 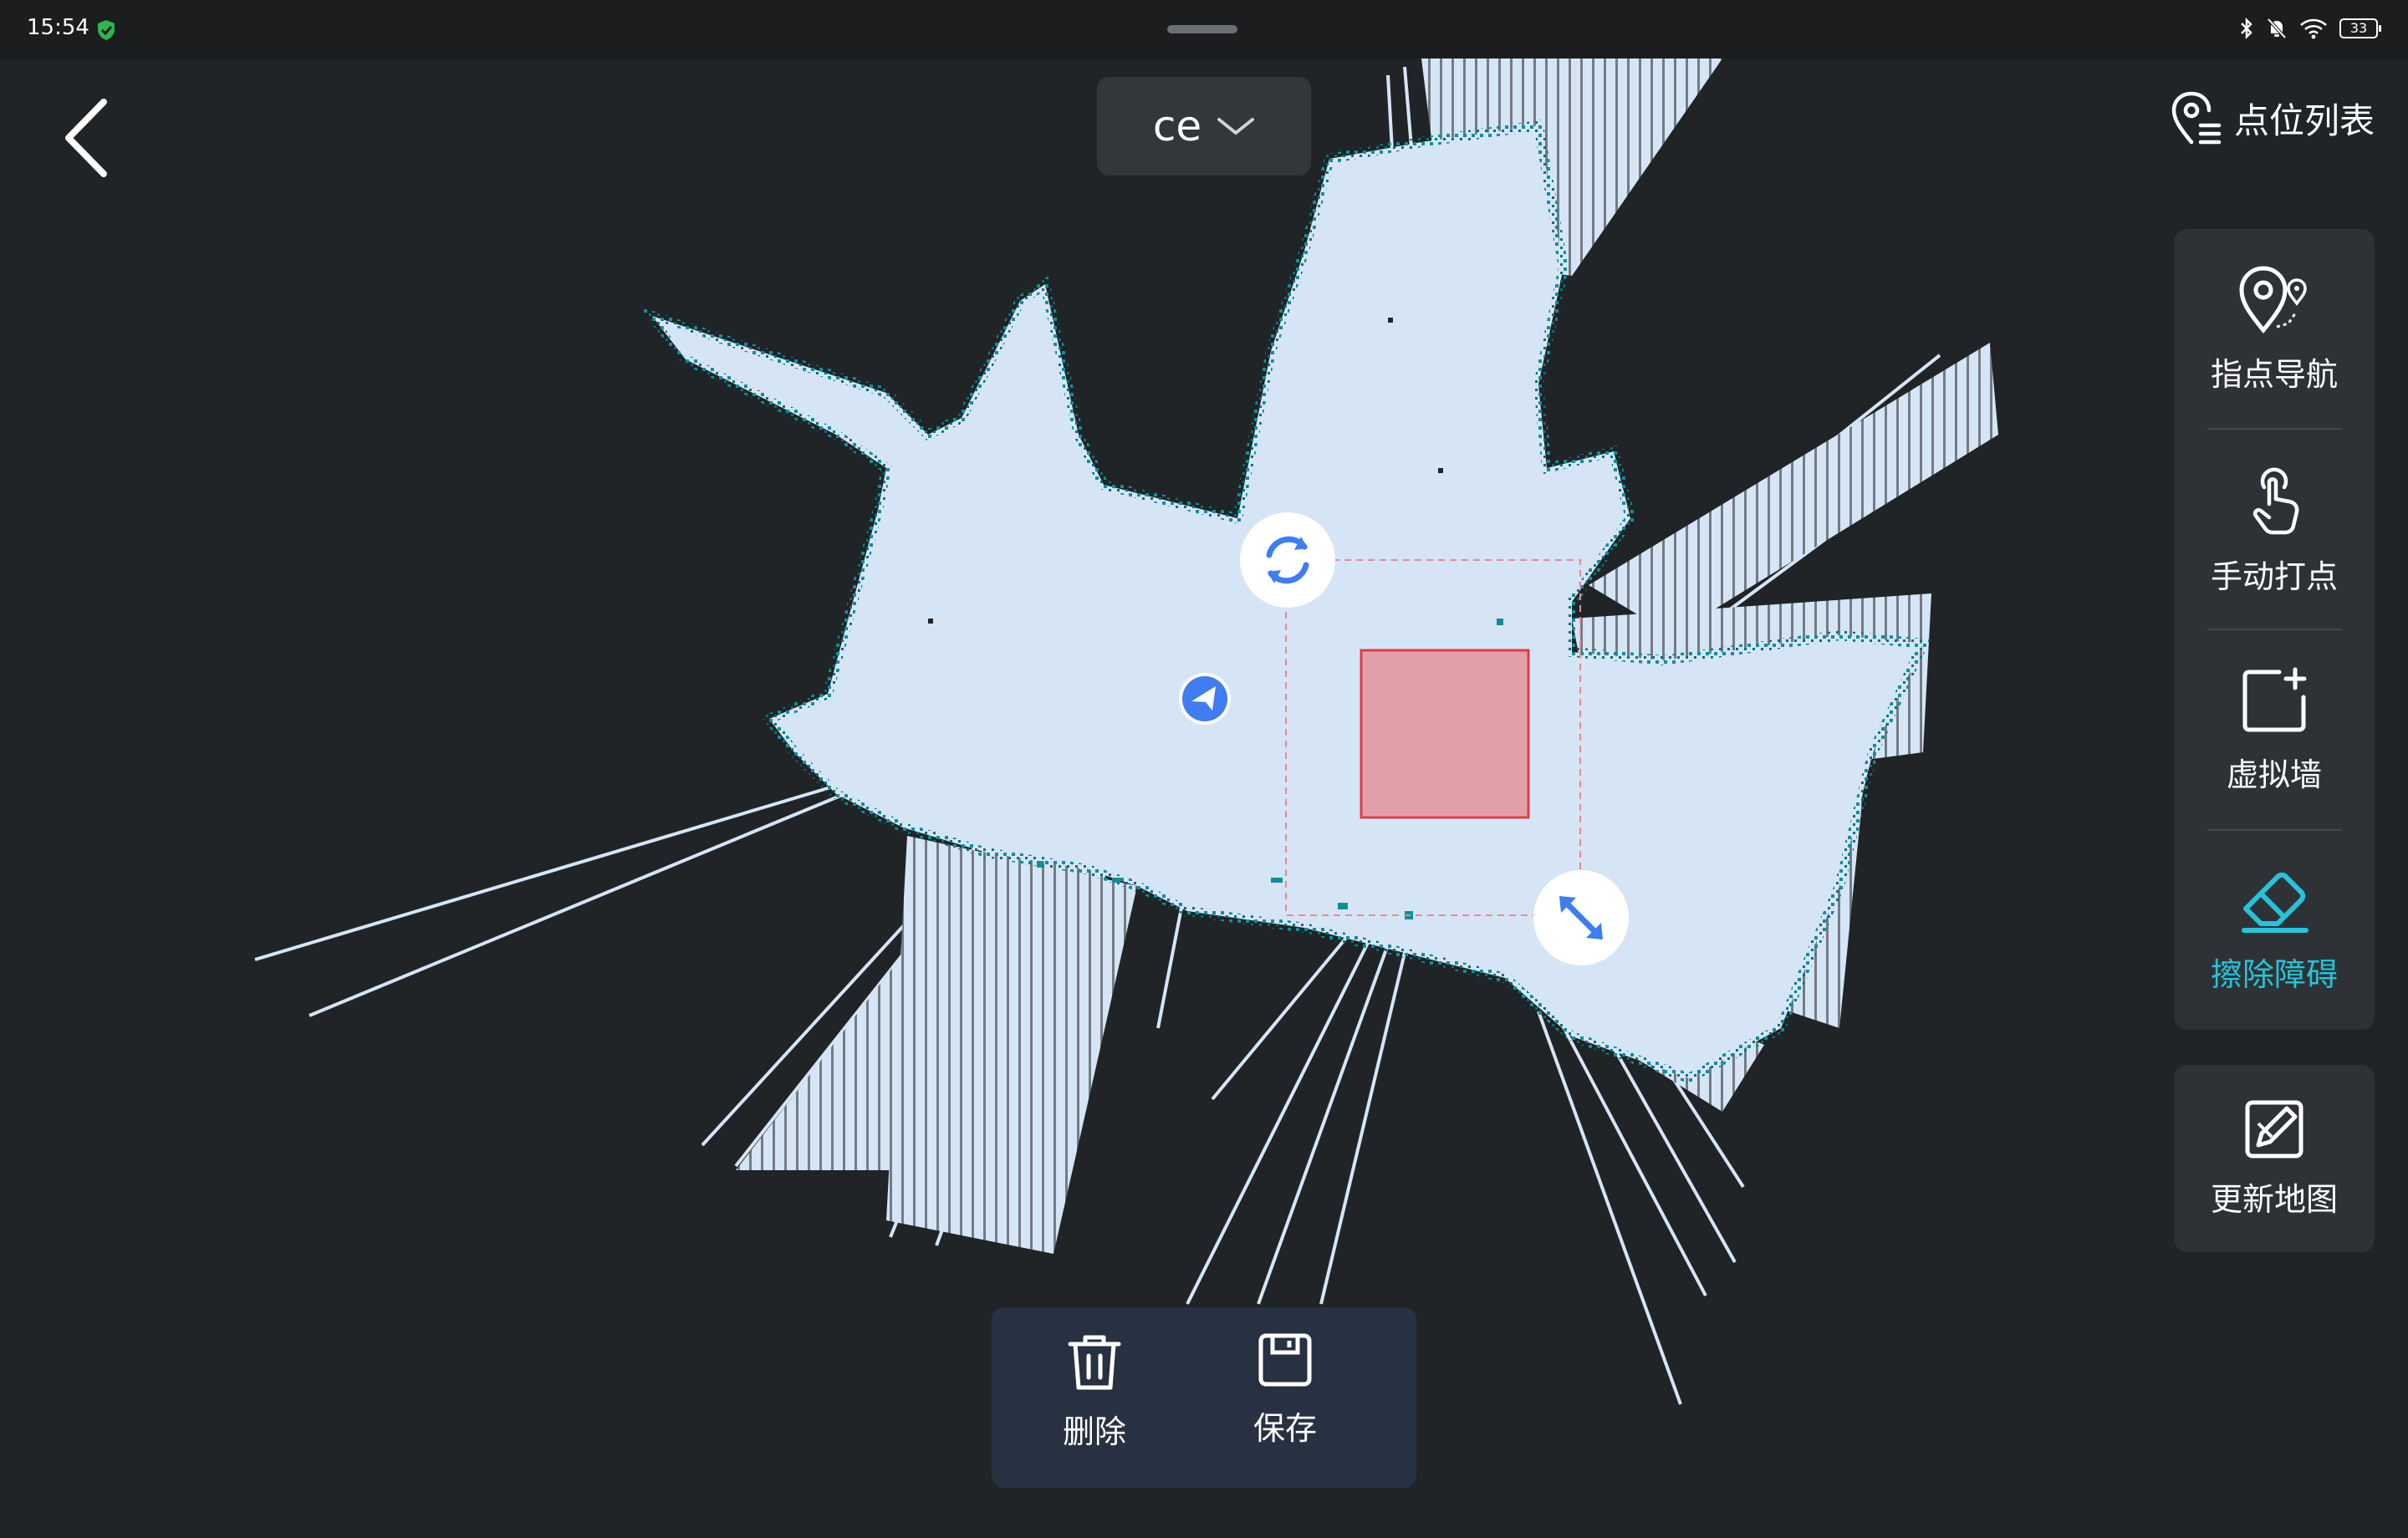 I want to click on bell-off-icon, so click(x=2277, y=29).